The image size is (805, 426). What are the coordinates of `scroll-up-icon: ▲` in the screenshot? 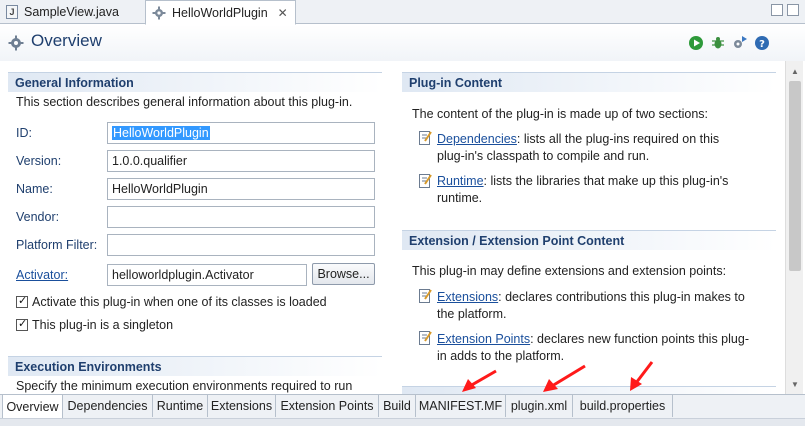 It's located at (795, 71).